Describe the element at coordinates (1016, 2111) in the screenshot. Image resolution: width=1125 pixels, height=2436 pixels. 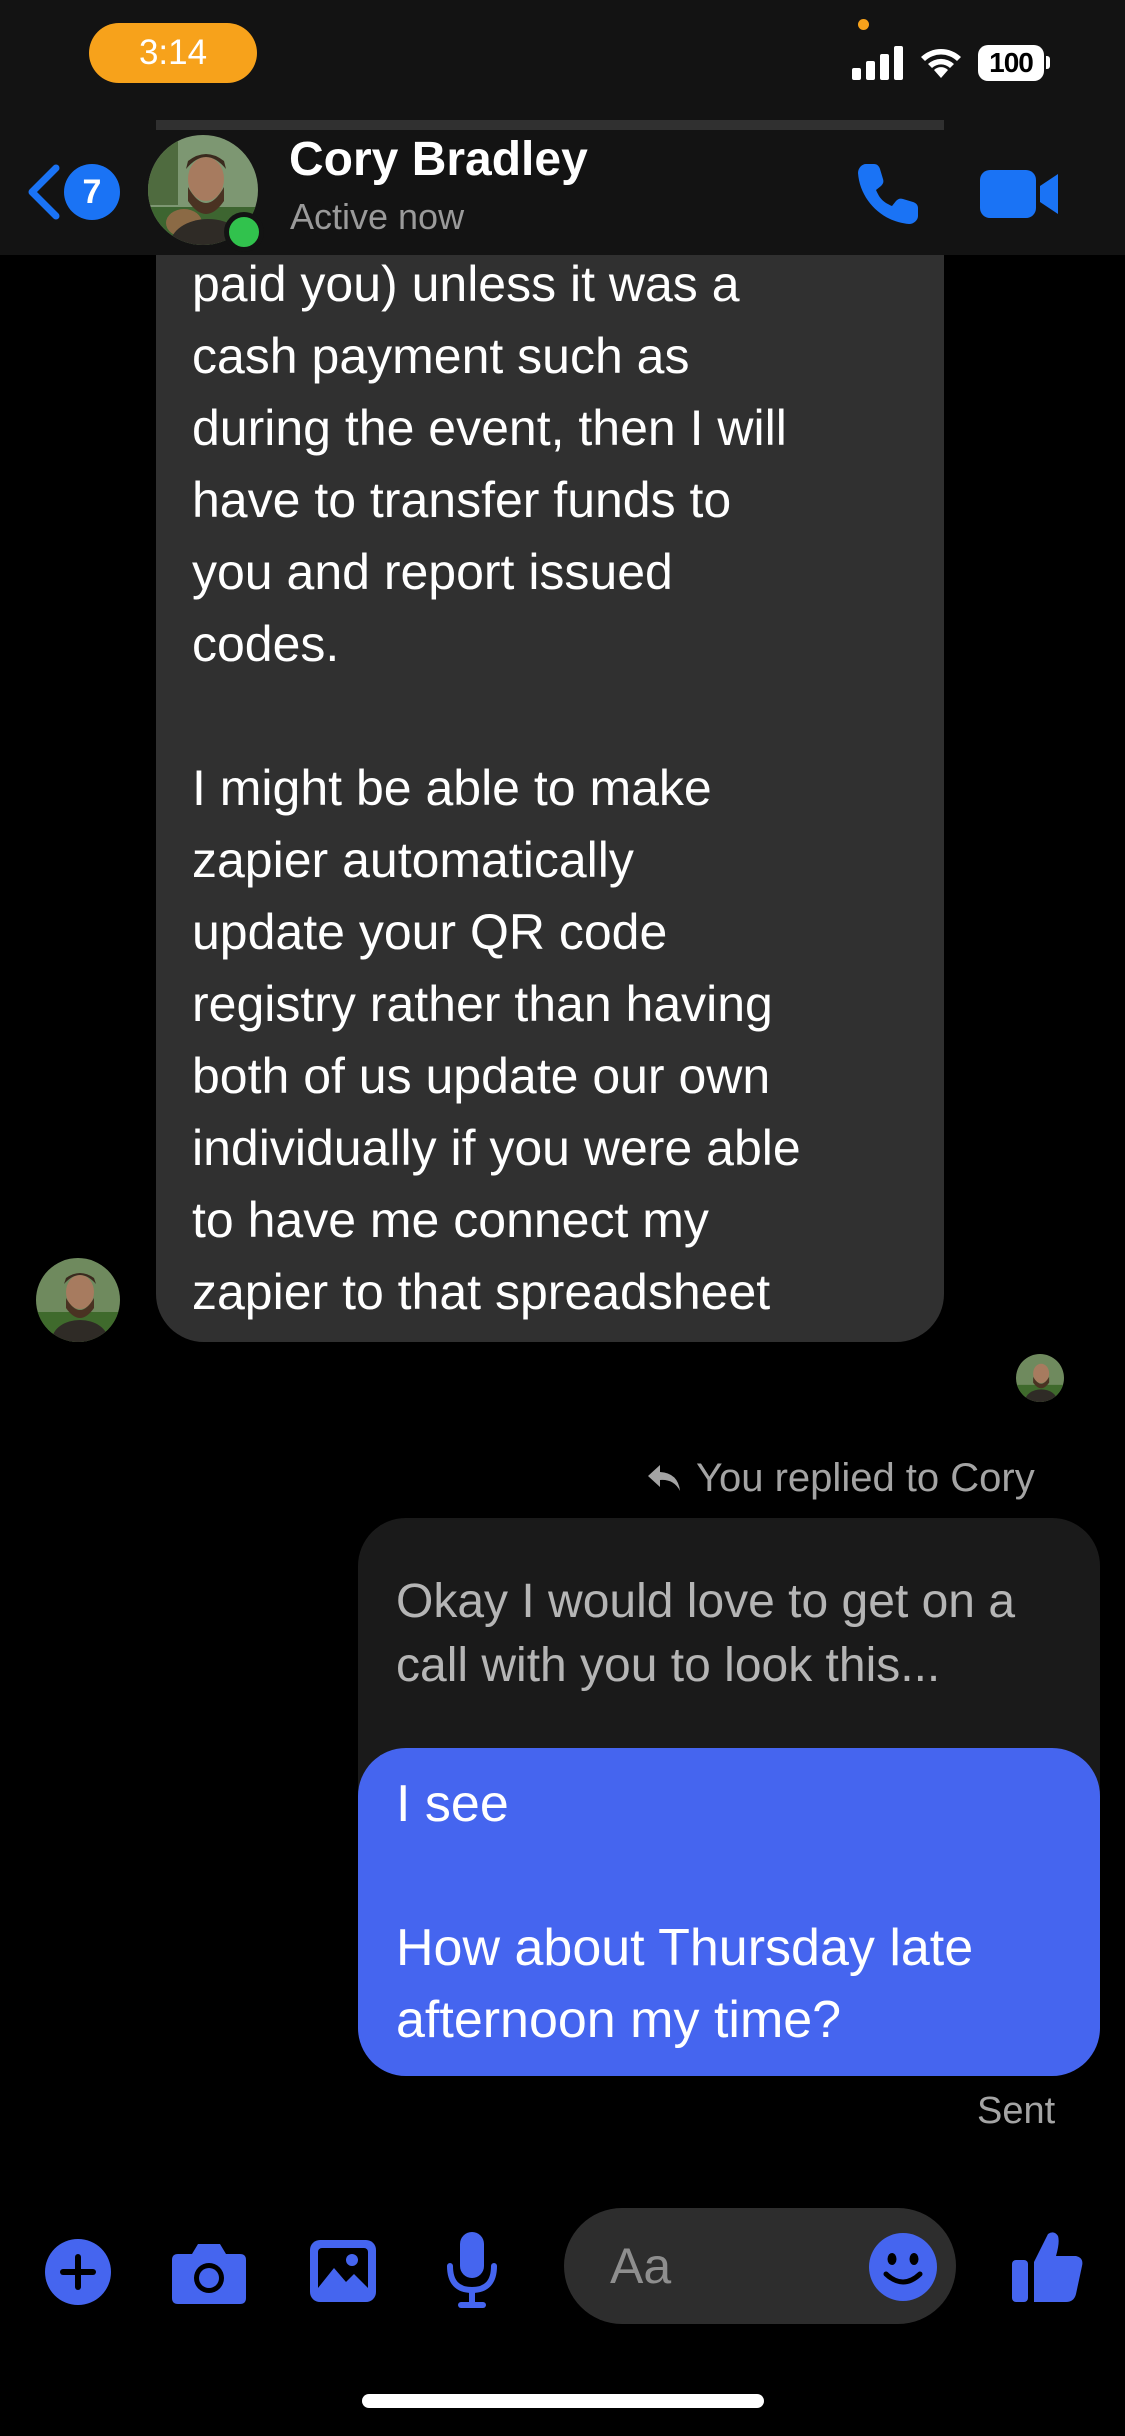
I see `sent-status: Sent` at that location.